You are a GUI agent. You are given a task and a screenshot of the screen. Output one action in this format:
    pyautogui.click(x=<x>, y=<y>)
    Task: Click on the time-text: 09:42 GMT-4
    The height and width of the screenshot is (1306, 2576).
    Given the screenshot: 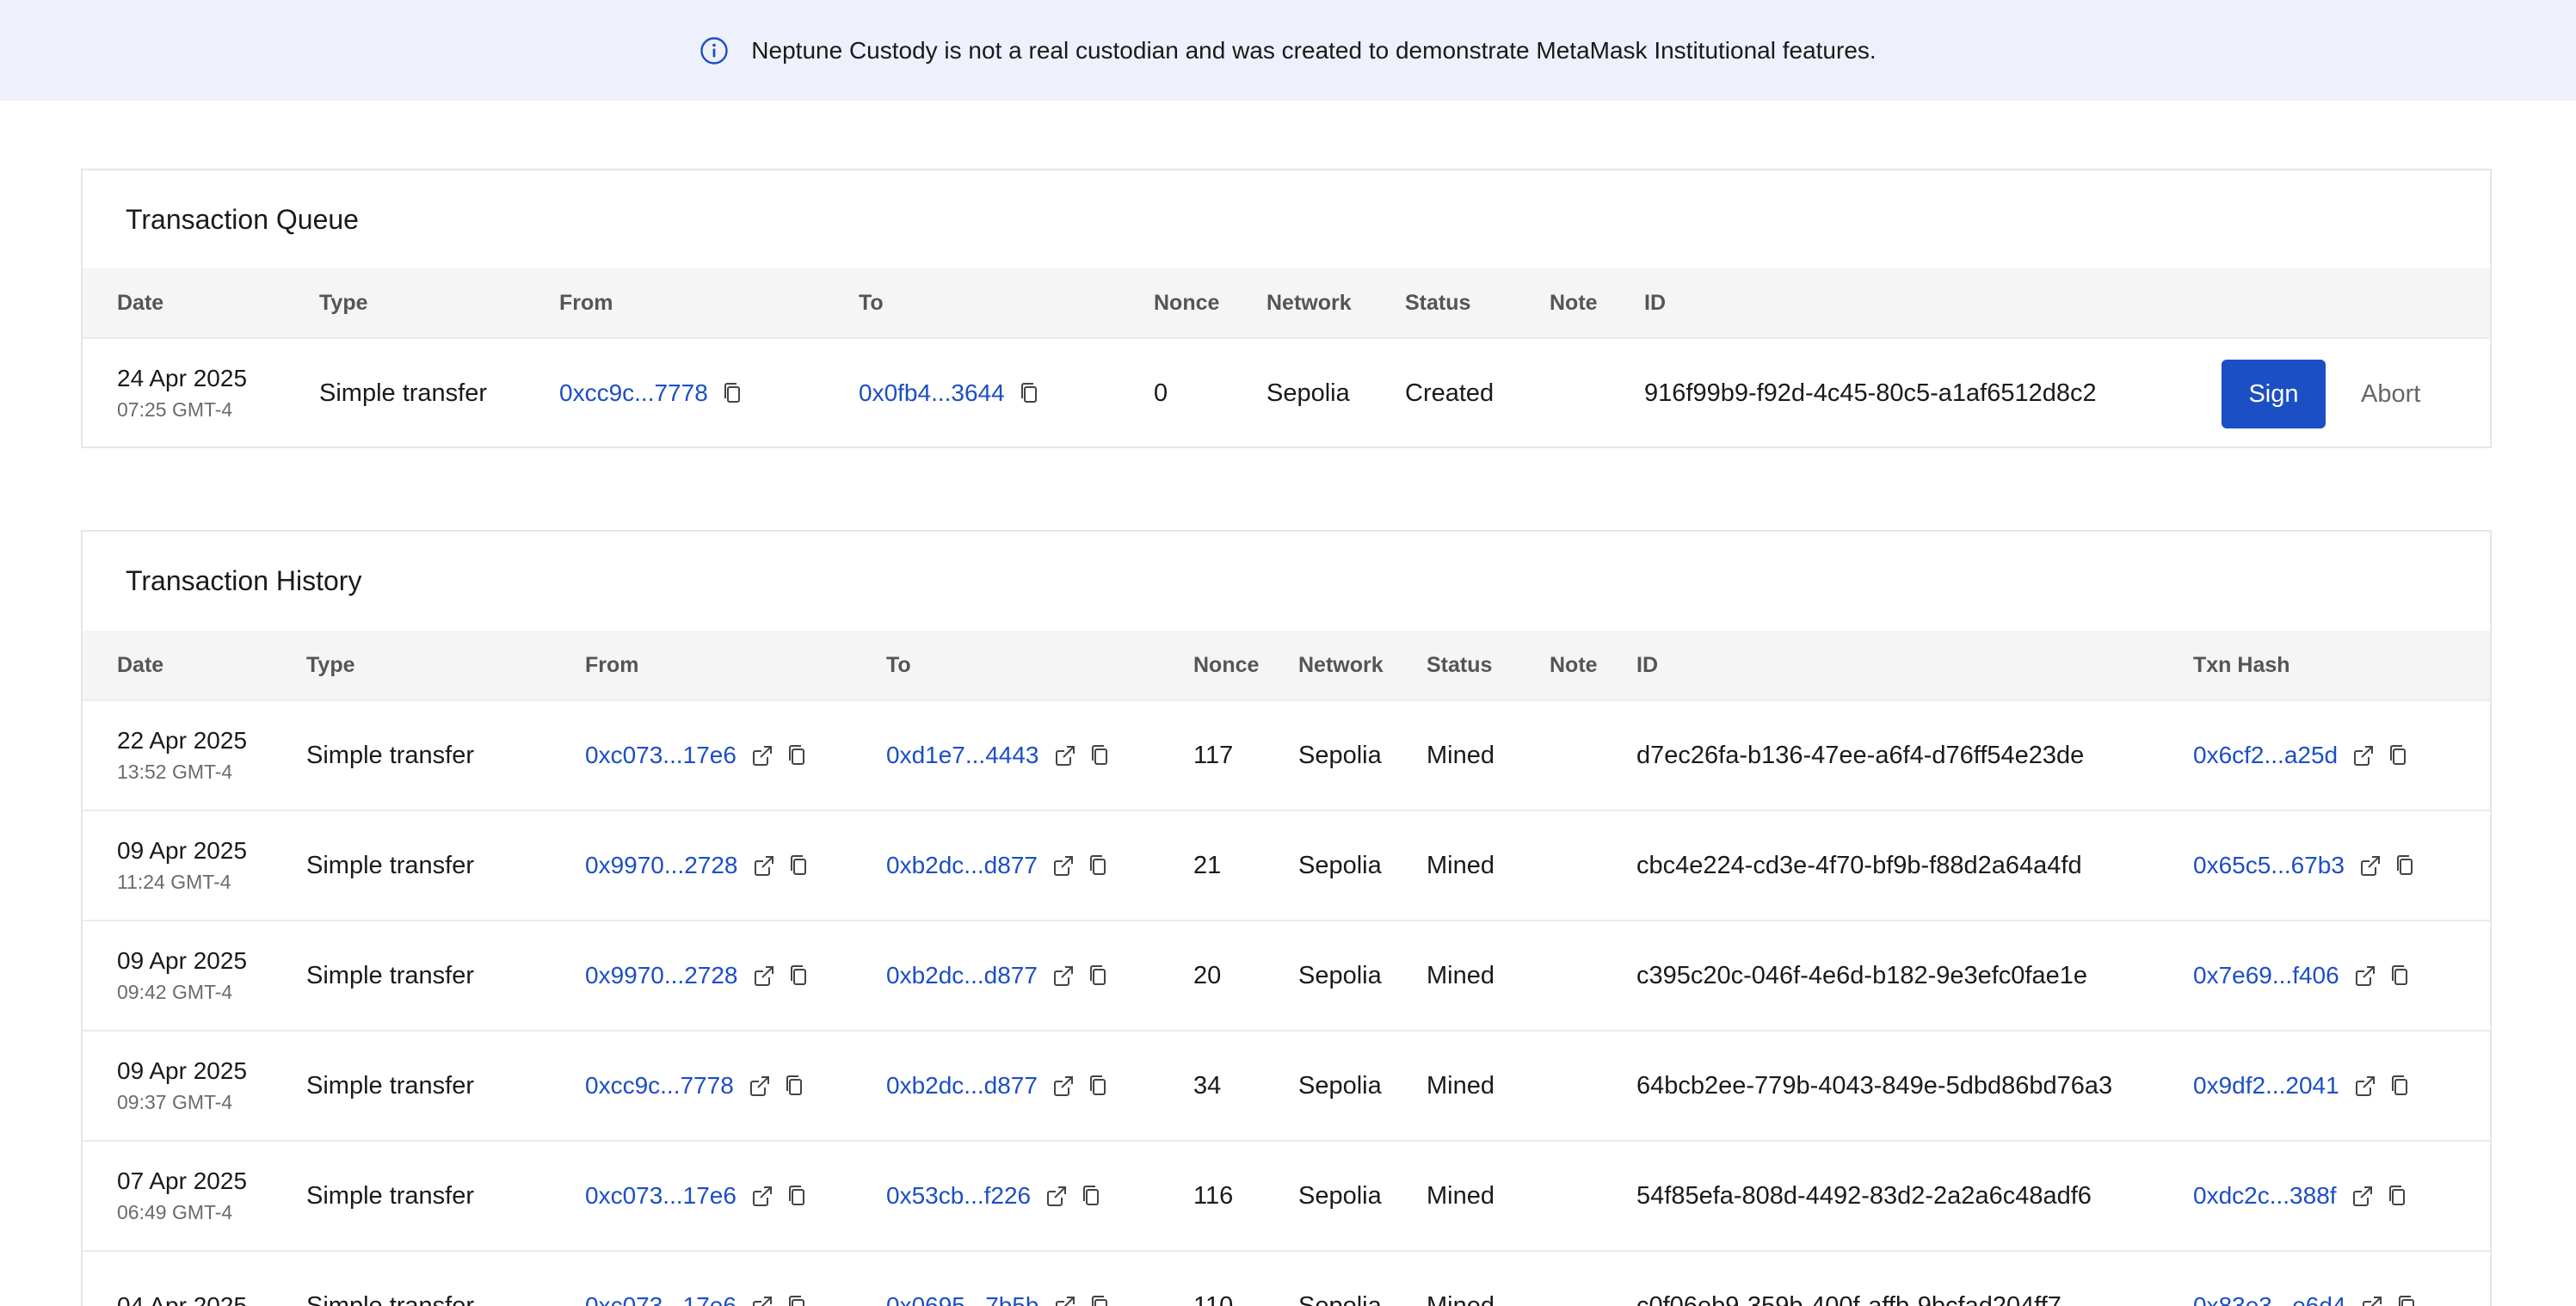 What is the action you would take?
    pyautogui.click(x=175, y=992)
    